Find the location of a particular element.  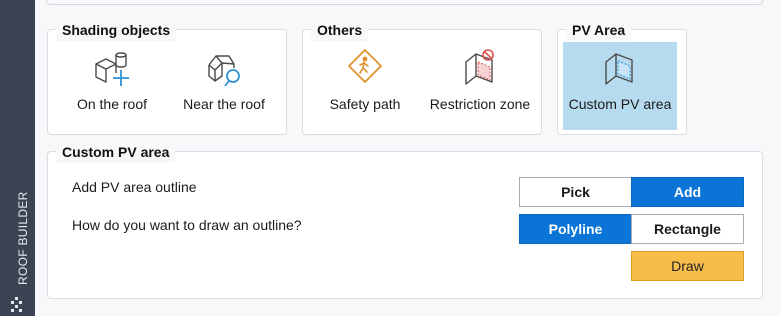

safety-path-label: Safety path is located at coordinates (365, 104).